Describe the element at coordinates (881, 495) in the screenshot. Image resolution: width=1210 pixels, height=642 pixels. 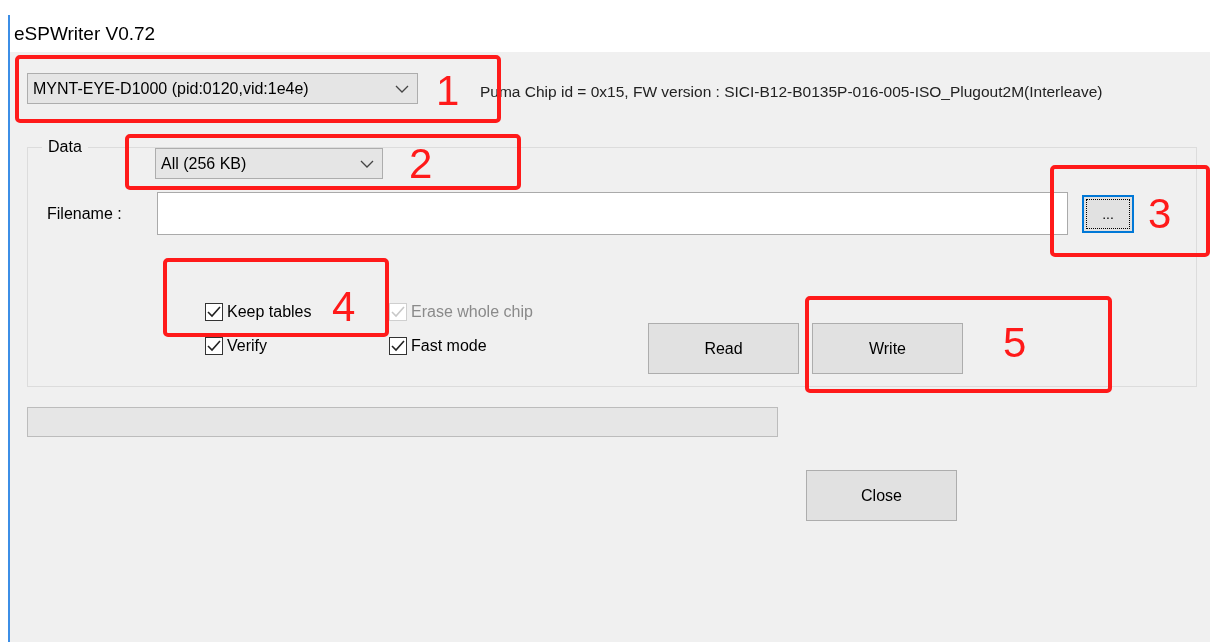
I see `close-button: Close` at that location.